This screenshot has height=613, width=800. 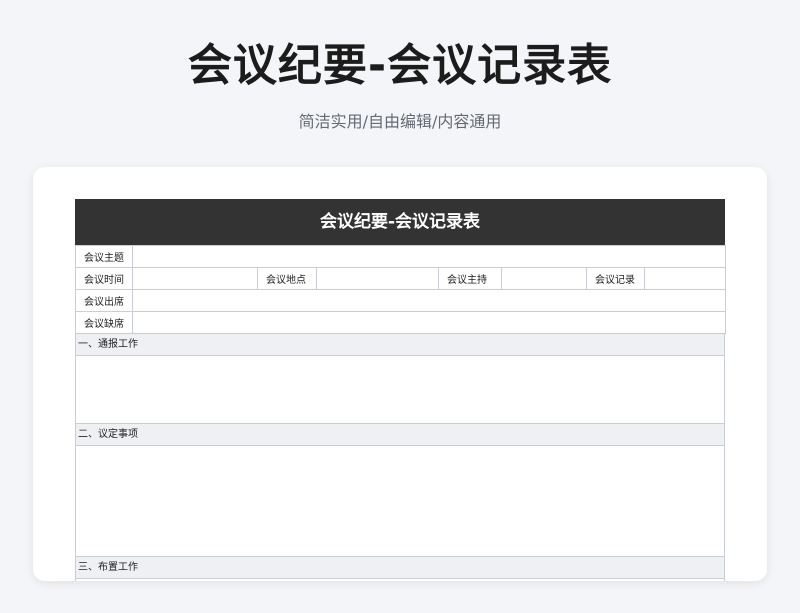 I want to click on location-field, so click(x=377, y=278).